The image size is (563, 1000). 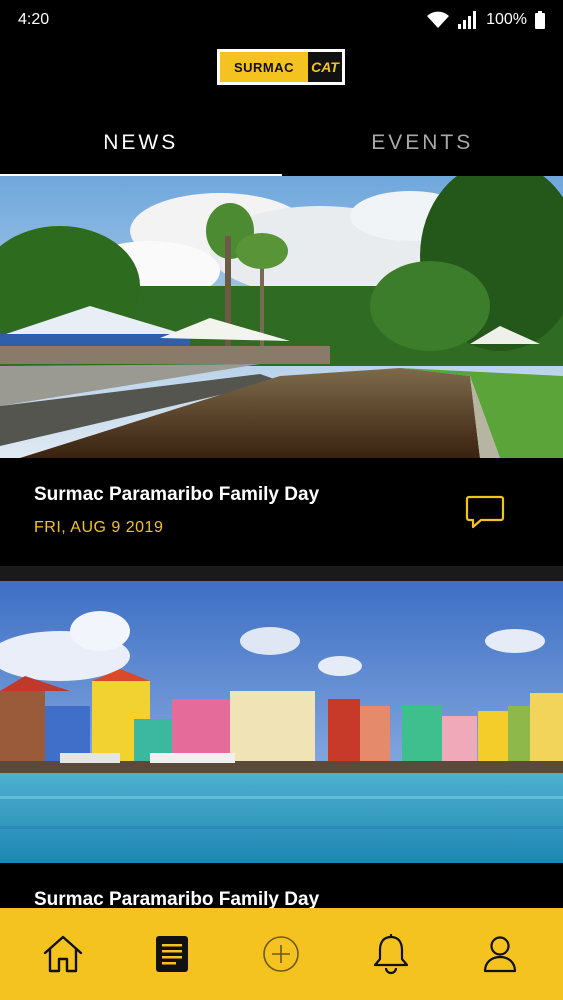 I want to click on profile-icon, so click(x=500, y=954).